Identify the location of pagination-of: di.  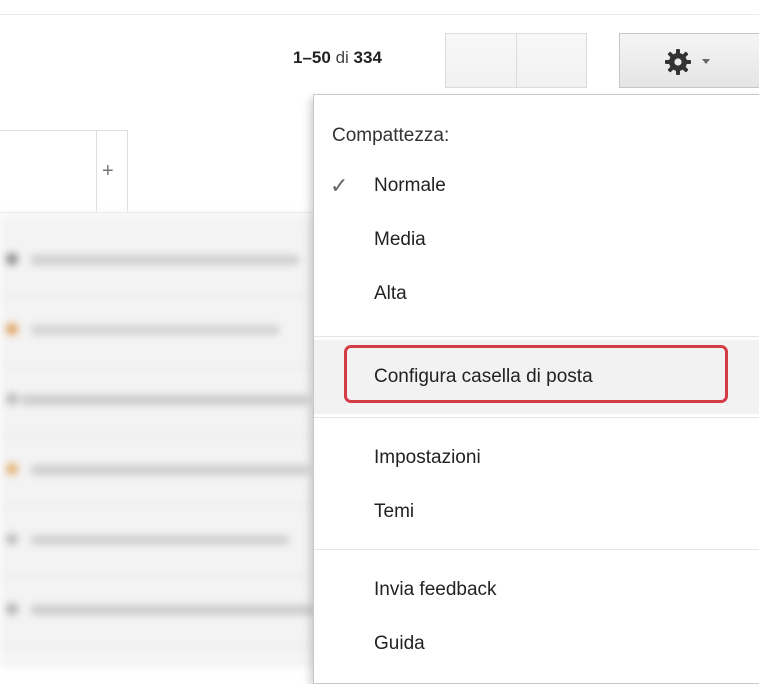
(342, 57).